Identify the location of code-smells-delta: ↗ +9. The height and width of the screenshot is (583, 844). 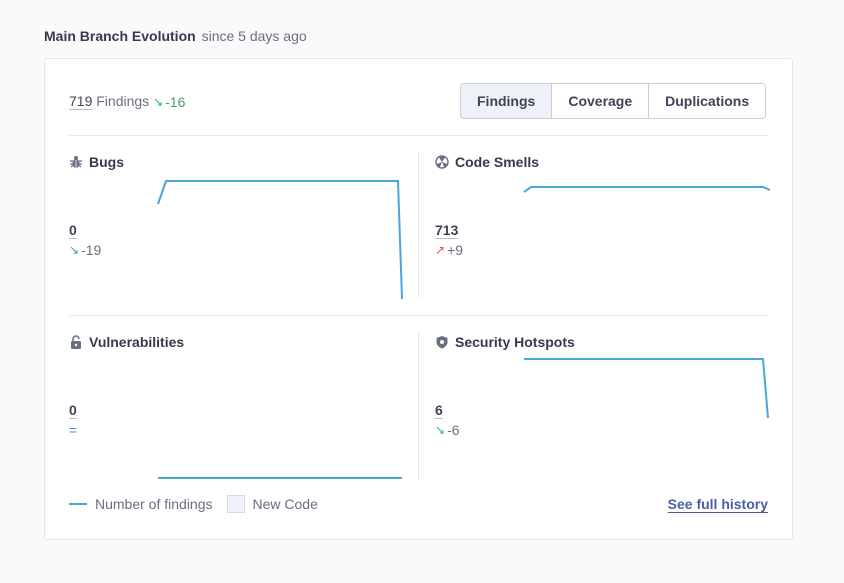
(449, 250).